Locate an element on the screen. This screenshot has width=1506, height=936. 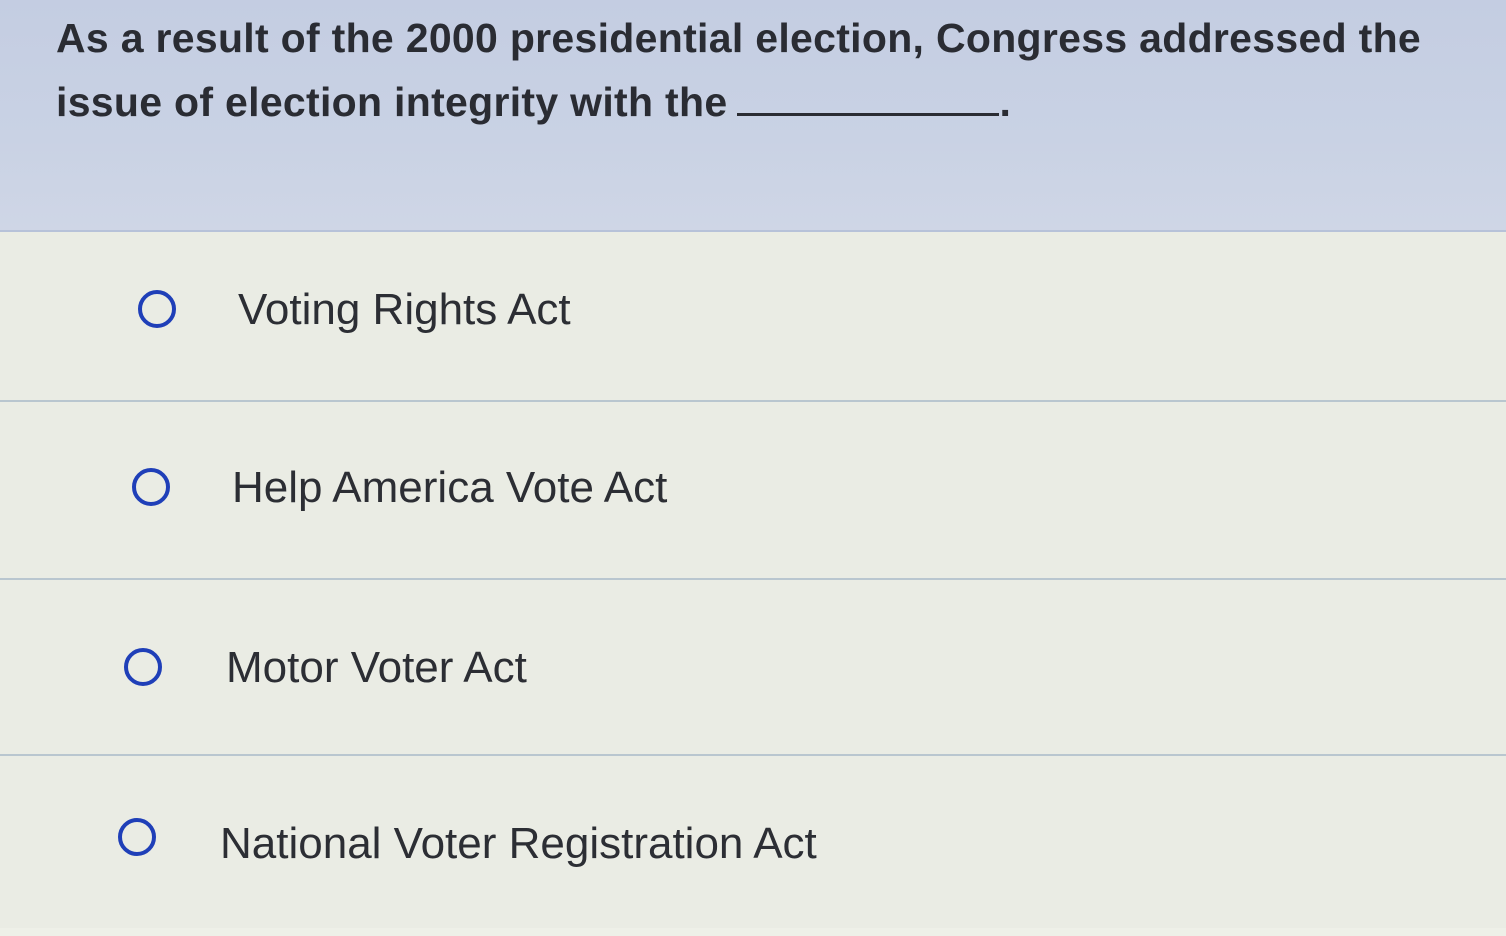
radio-button-national-voter-registration-act is located at coordinates (137, 837).